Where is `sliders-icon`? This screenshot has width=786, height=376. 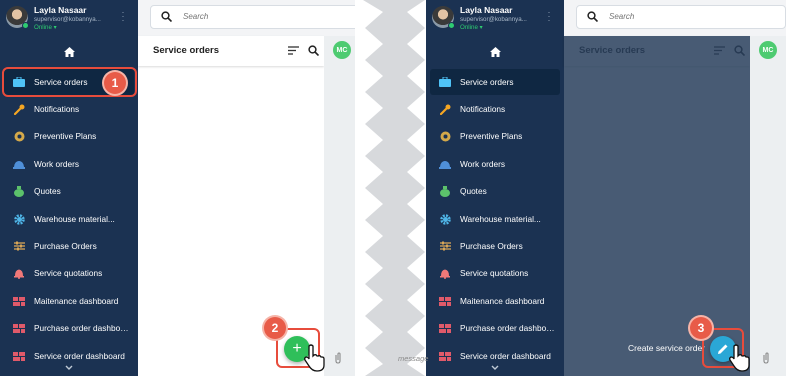
sliders-icon is located at coordinates (19, 246).